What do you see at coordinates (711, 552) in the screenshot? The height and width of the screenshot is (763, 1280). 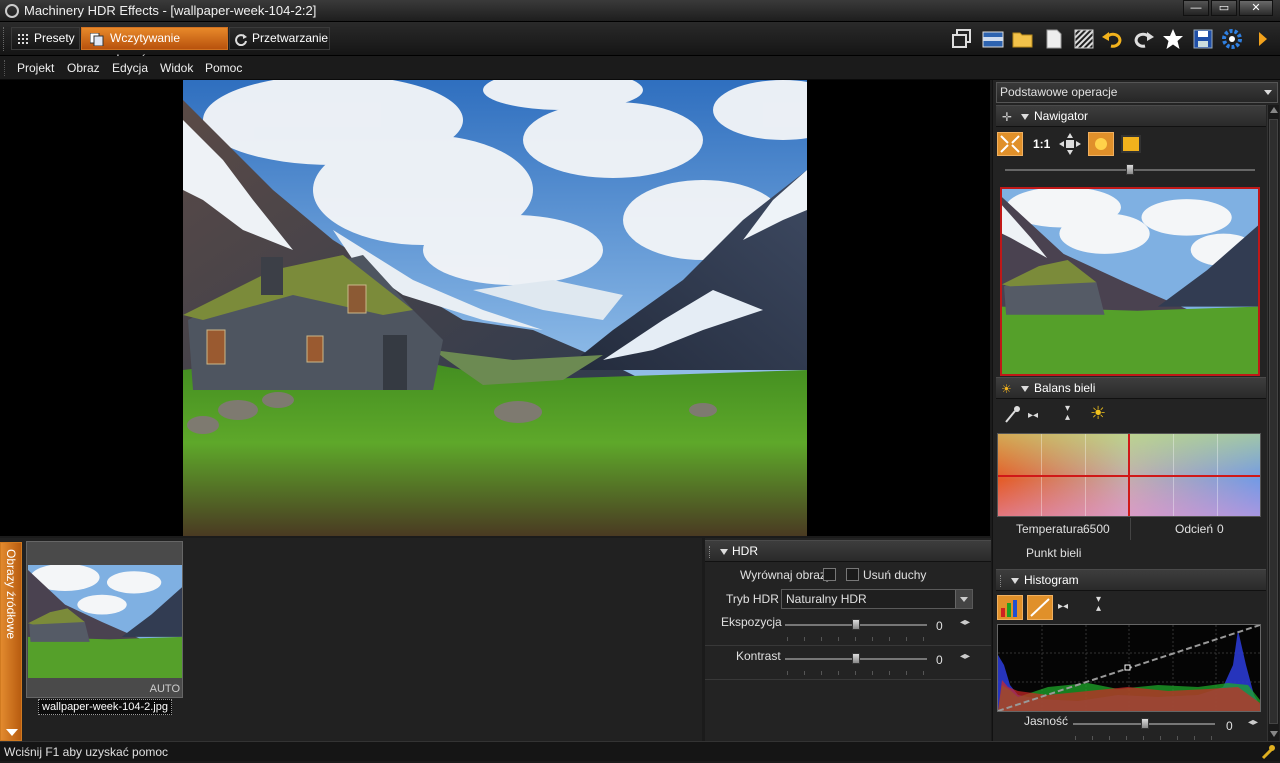 I see `hdr-grip` at bounding box center [711, 552].